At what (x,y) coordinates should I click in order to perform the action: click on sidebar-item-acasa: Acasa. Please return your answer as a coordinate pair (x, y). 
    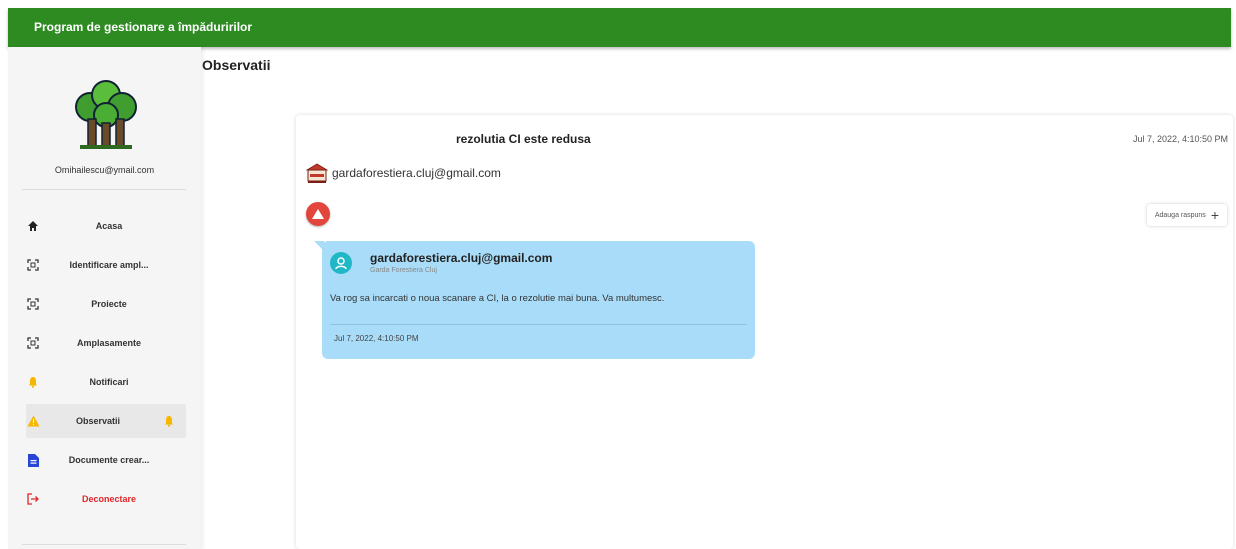
    Looking at the image, I should click on (105, 226).